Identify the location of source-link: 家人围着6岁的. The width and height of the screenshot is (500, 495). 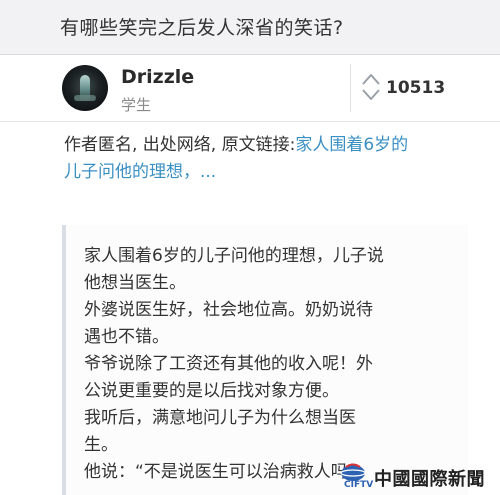
(351, 145).